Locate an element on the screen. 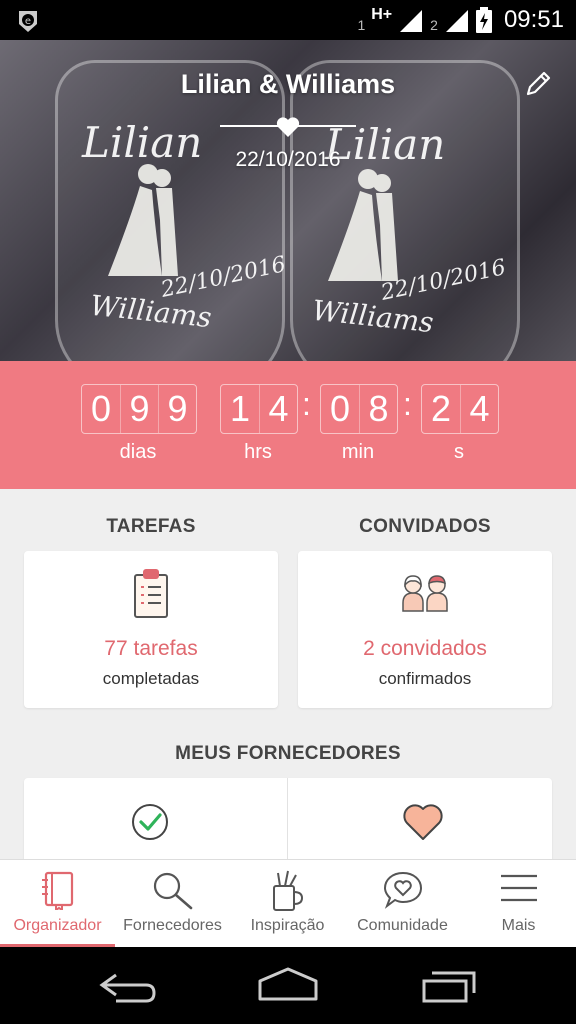  countdown-timer: 0 9 9 1 4 : 0 8 : 2 4 dias hrs min s is located at coordinates (288, 425).